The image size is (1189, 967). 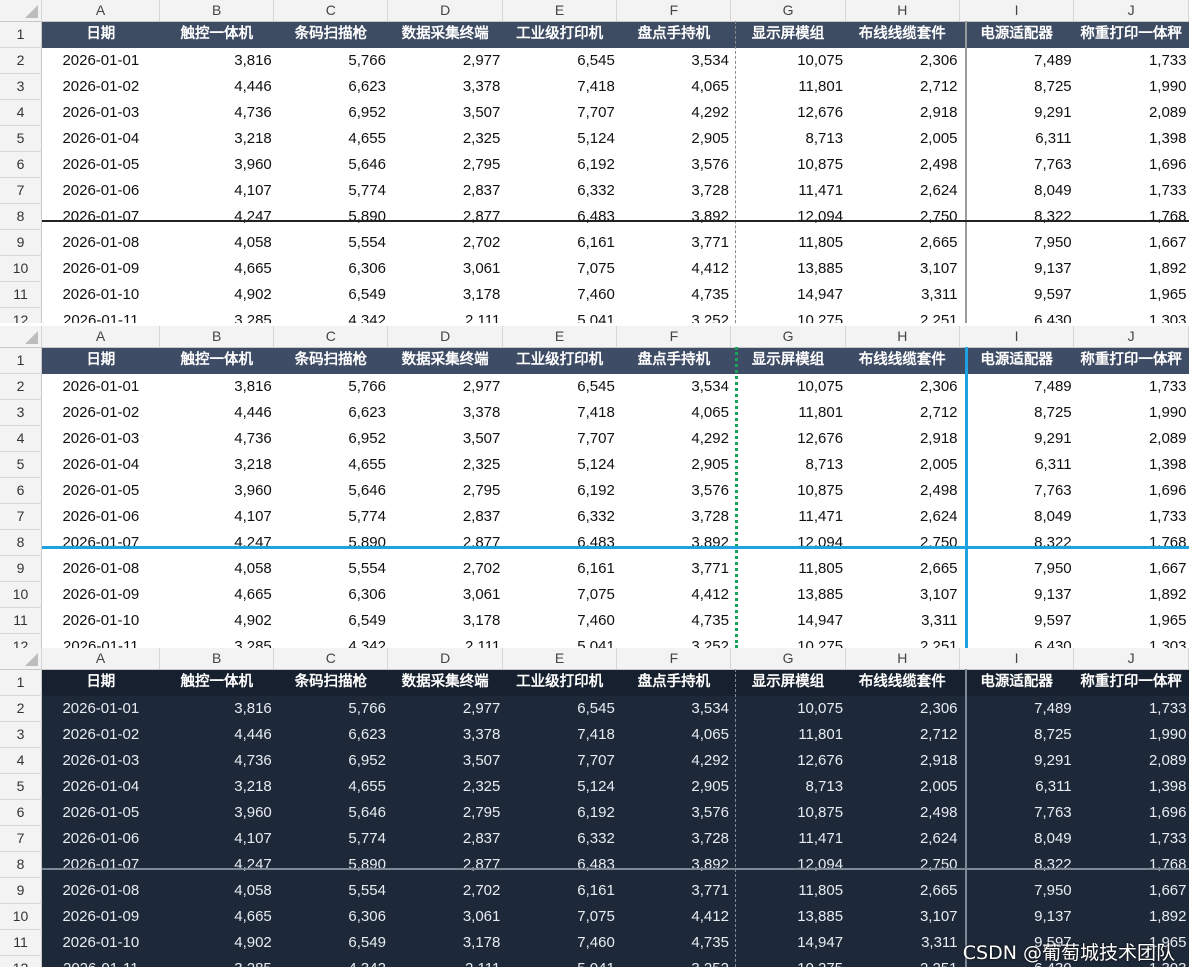 What do you see at coordinates (903, 337) in the screenshot?
I see `column-header-h: H` at bounding box center [903, 337].